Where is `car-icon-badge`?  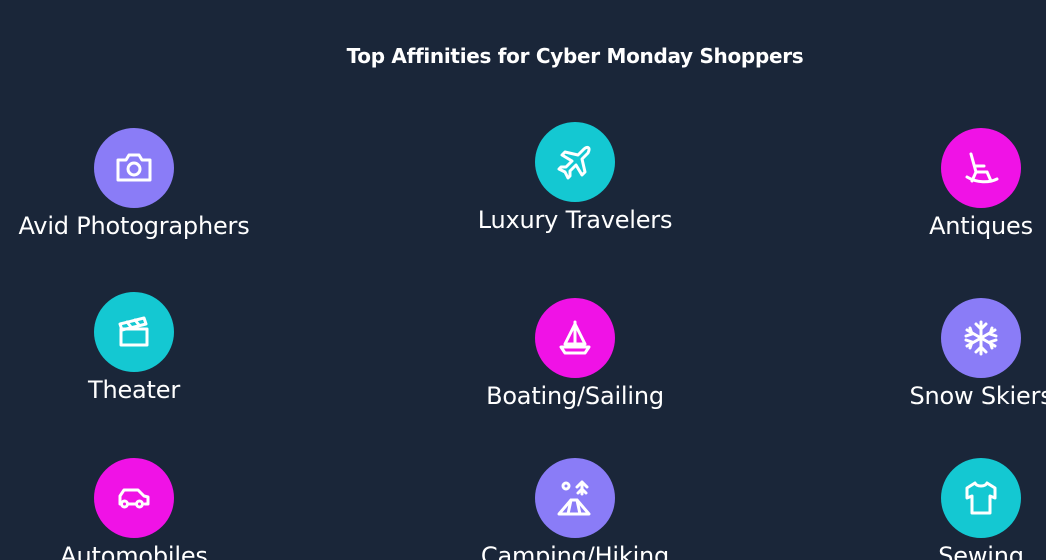
car-icon-badge is located at coordinates (134, 498).